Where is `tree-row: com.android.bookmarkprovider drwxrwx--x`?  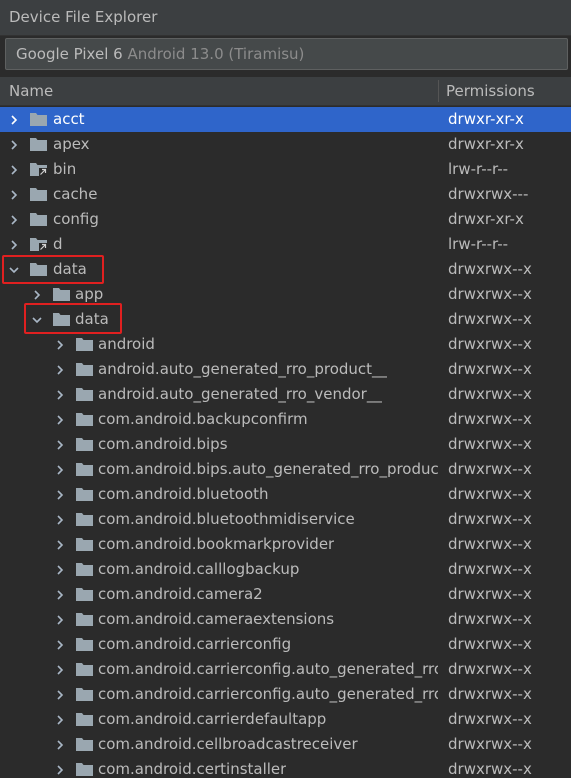
tree-row: com.android.bookmarkprovider drwxrwx--x is located at coordinates (285, 544).